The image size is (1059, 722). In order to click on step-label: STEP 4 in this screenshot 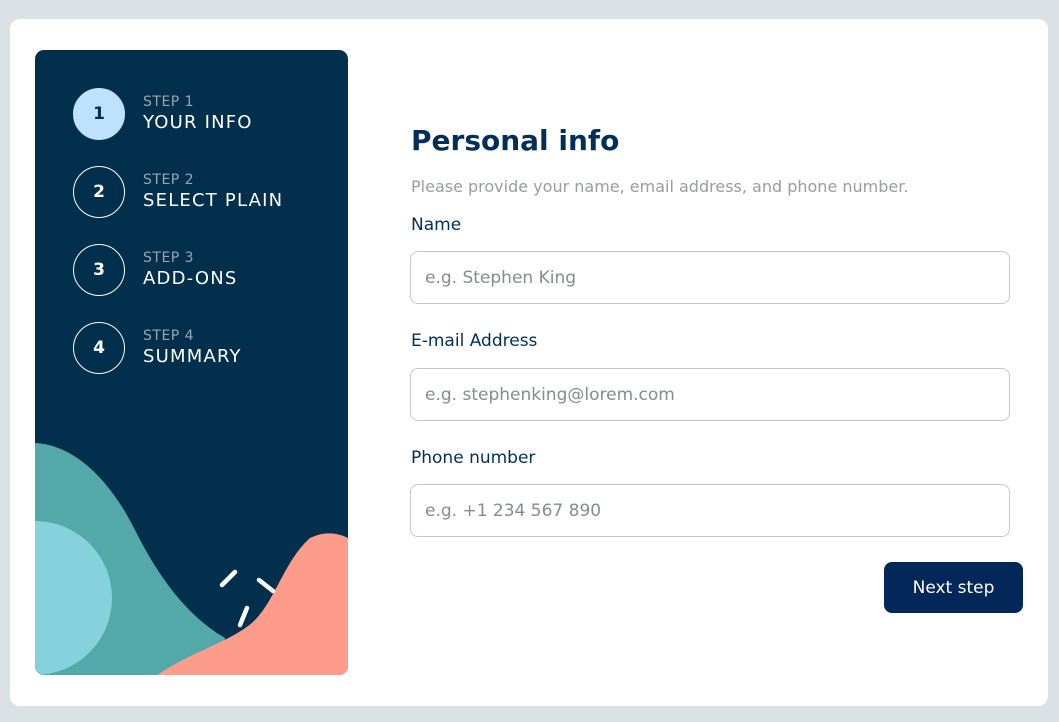, I will do `click(169, 336)`.